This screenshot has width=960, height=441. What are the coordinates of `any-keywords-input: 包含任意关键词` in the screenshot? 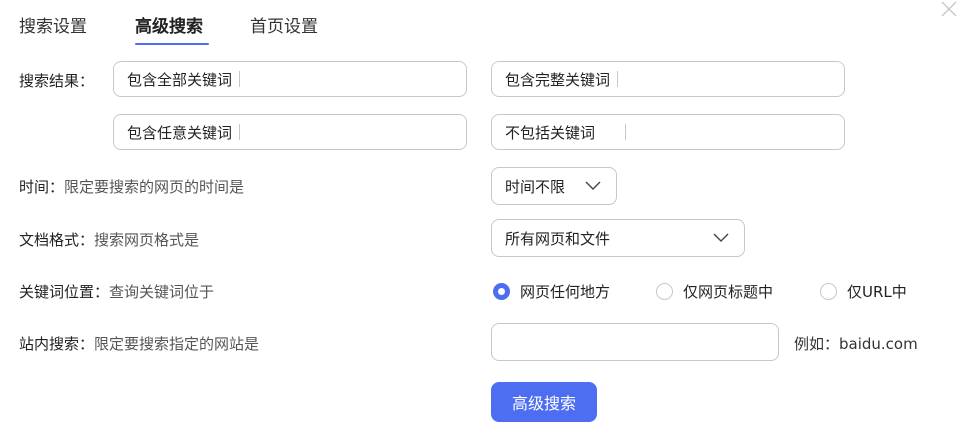 It's located at (290, 132).